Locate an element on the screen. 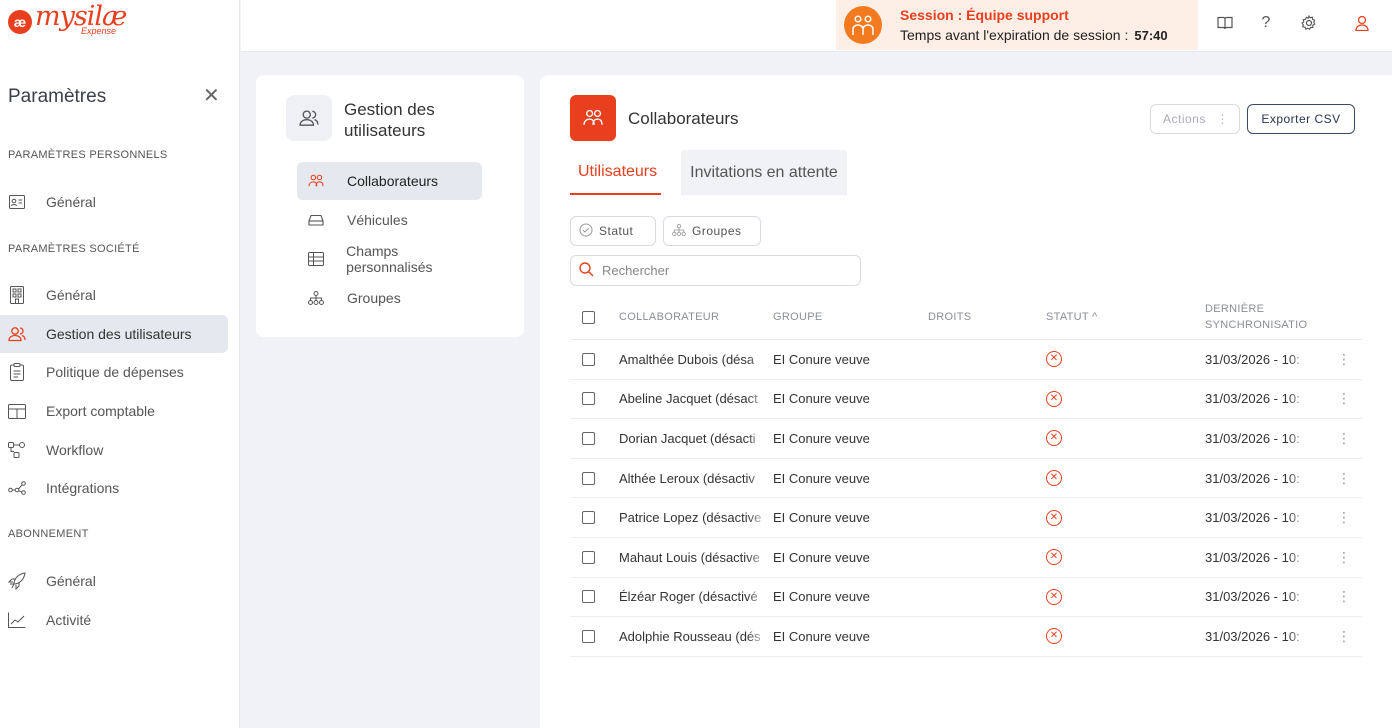  sidebar-item-label: Politique de dépenses is located at coordinates (115, 372).